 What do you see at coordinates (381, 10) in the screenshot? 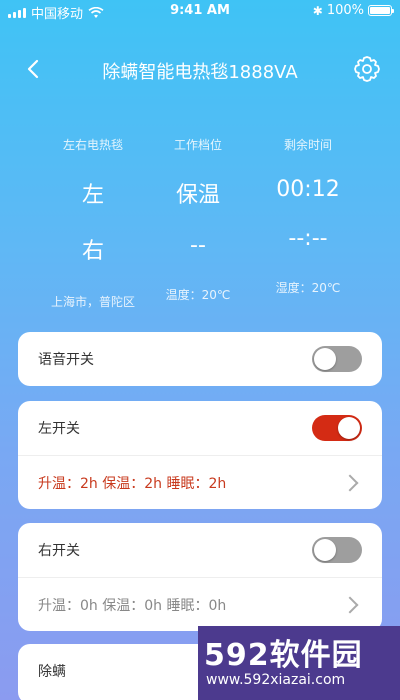
I see `battery-icon` at bounding box center [381, 10].